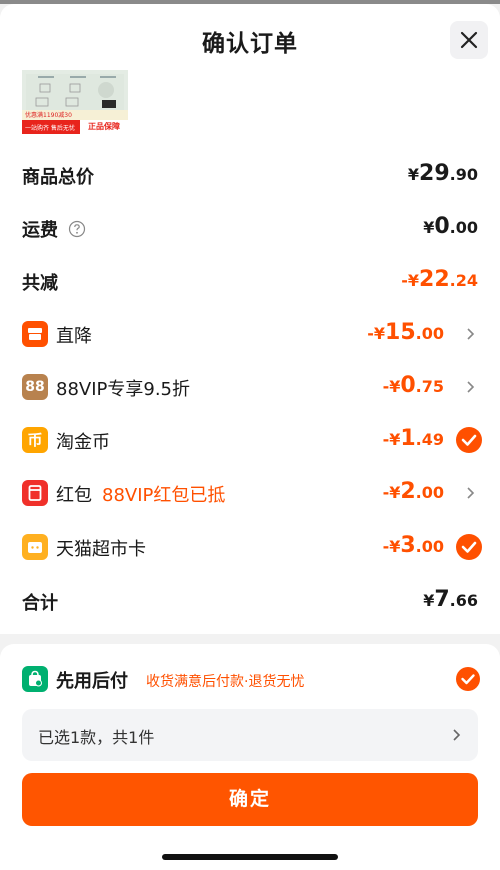 This screenshot has width=500, height=870. Describe the element at coordinates (250, 334) in the screenshot. I see `discount-row-direct: 直降 -¥15.00` at that location.